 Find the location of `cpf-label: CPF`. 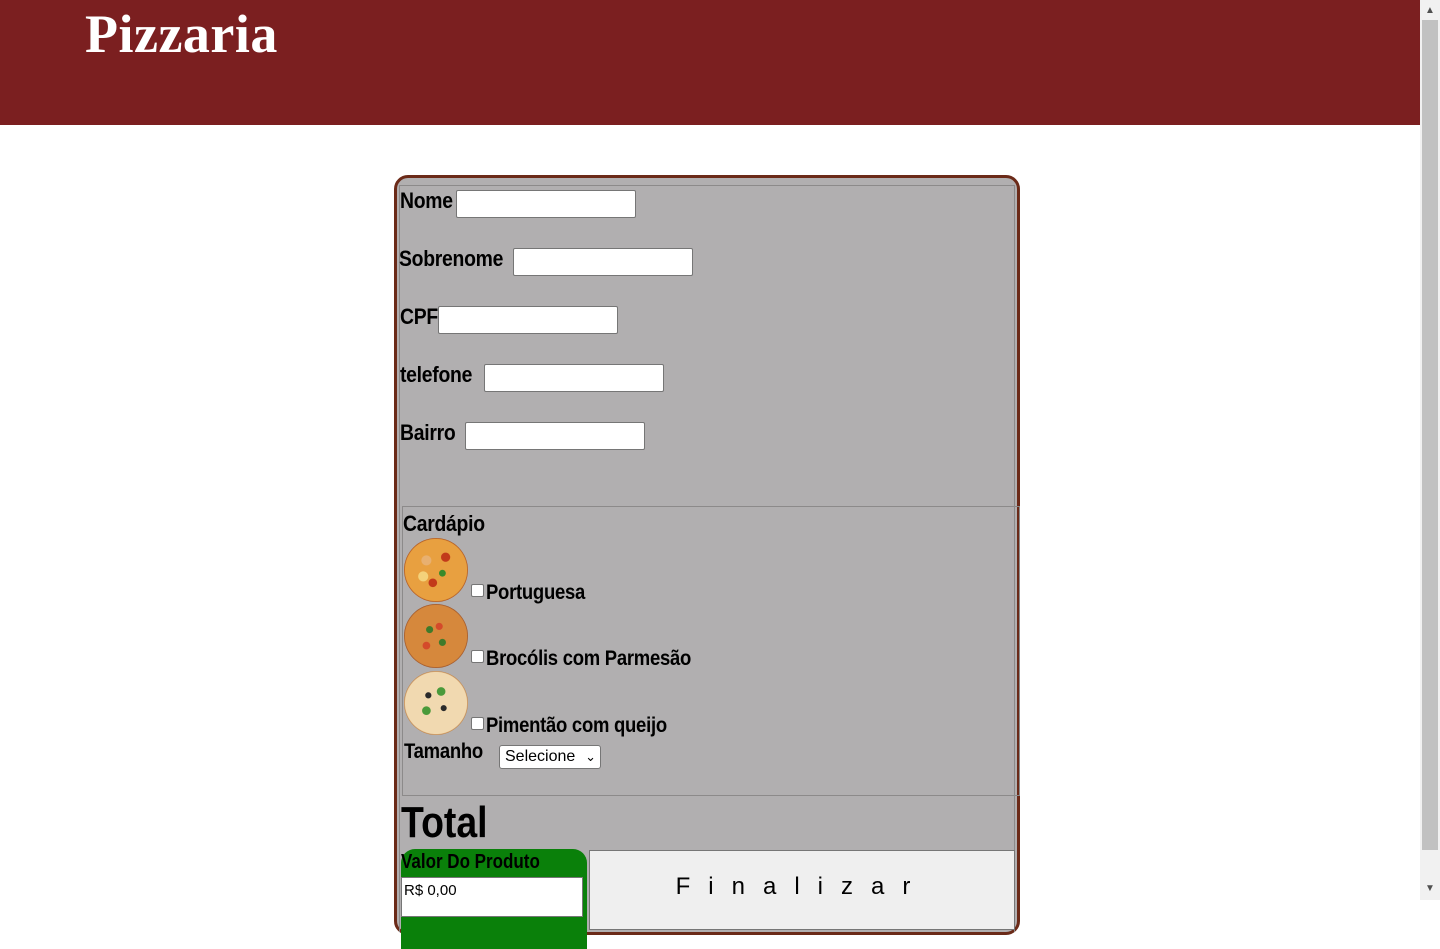

cpf-label: CPF is located at coordinates (419, 316).